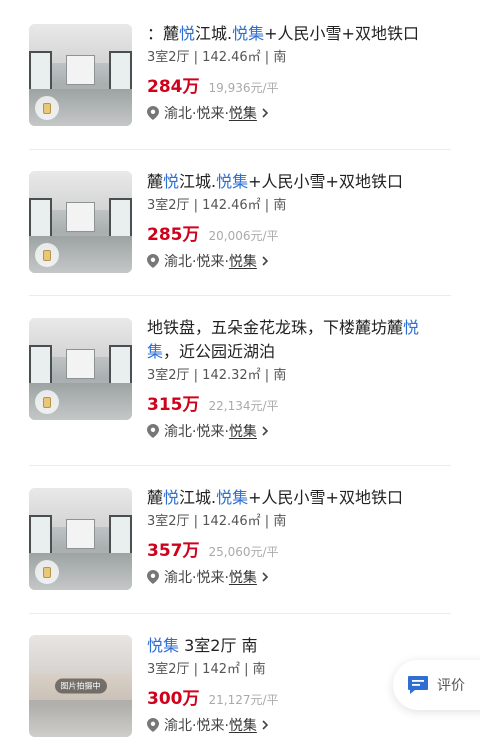 Image resolution: width=480 pixels, height=752 pixels. Describe the element at coordinates (243, 236) in the screenshot. I see `unit-price: 20,006元/平` at that location.